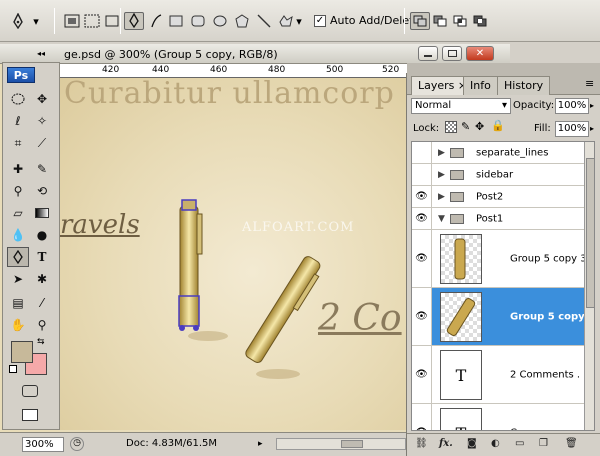 The width and height of the screenshot is (600, 456). What do you see at coordinates (495, 443) in the screenshot?
I see `adjustment-layer-icon: ◐` at bounding box center [495, 443].